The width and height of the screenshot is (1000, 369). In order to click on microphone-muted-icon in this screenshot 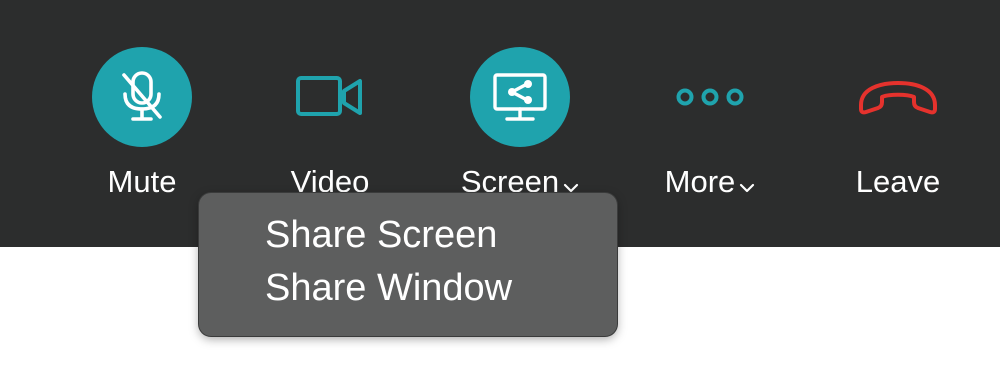, I will do `click(142, 96)`.